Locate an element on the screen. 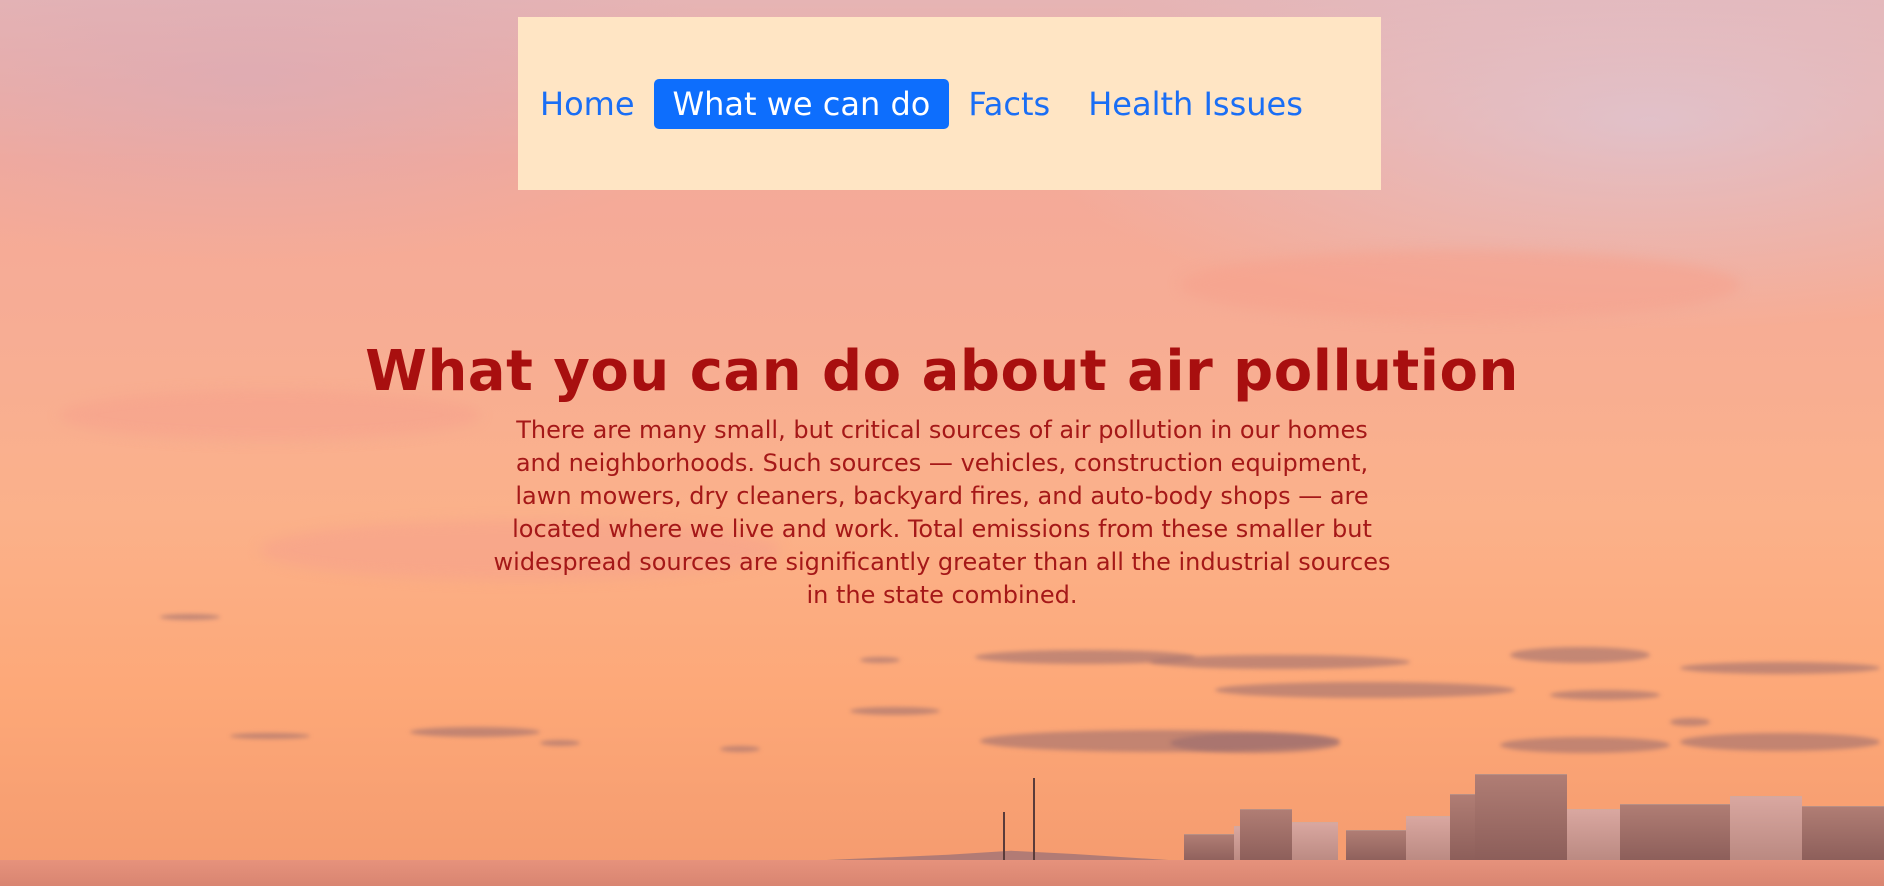 The width and height of the screenshot is (1884, 886). nav-link-home: Home is located at coordinates (597, 104).